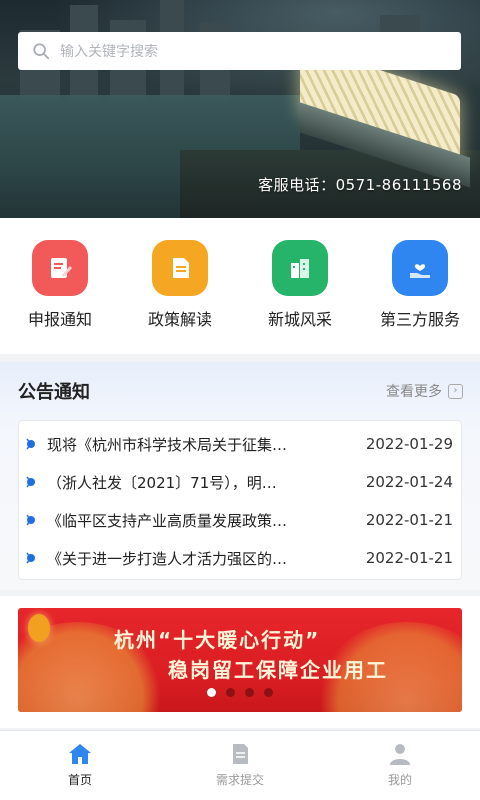  I want to click on list-item: 现将《杭州市科学技术局关于征集… 2022-01-29, so click(240, 444).